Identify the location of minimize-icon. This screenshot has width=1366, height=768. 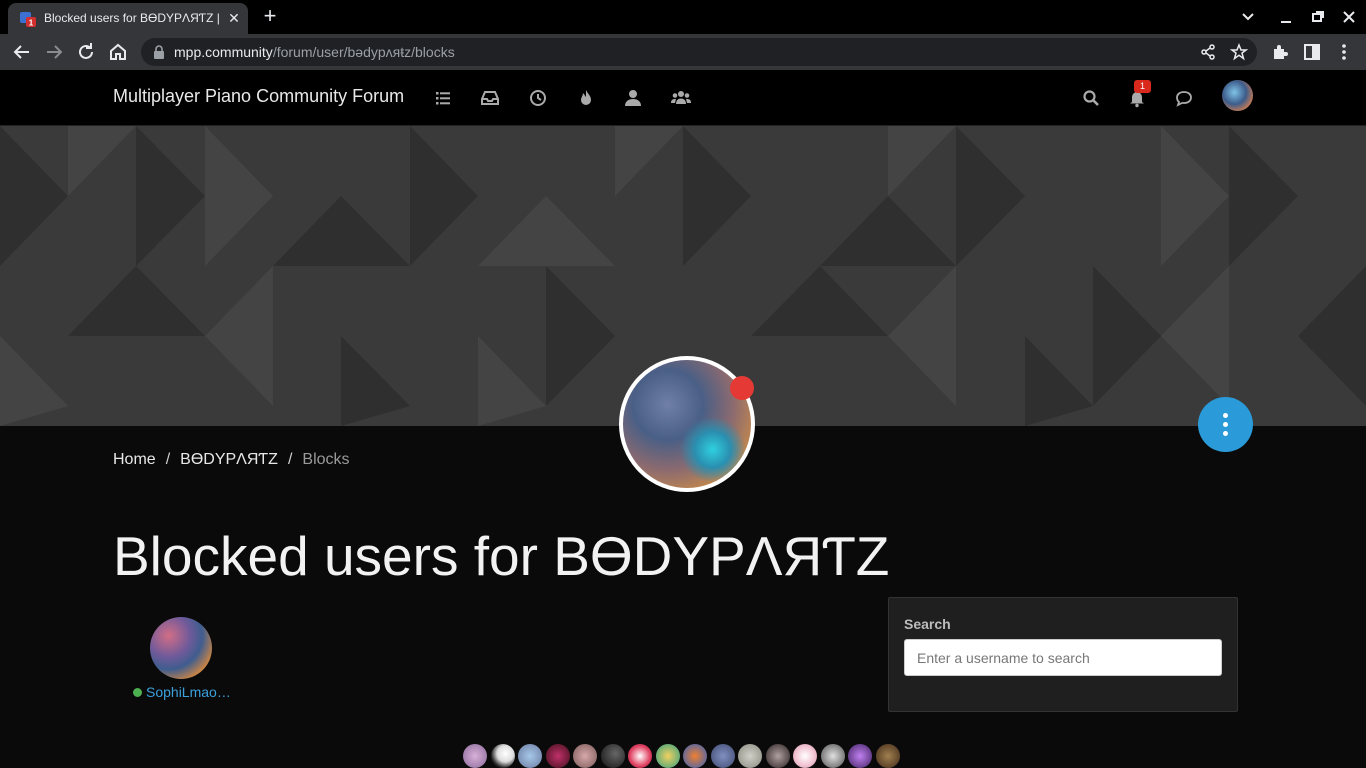
(1286, 17).